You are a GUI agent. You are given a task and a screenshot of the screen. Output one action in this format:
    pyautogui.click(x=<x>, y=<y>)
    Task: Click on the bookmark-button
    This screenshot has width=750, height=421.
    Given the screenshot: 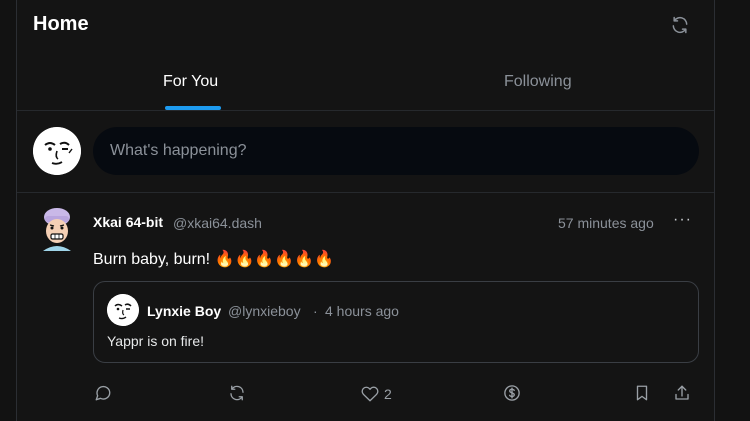 What is the action you would take?
    pyautogui.click(x=642, y=394)
    